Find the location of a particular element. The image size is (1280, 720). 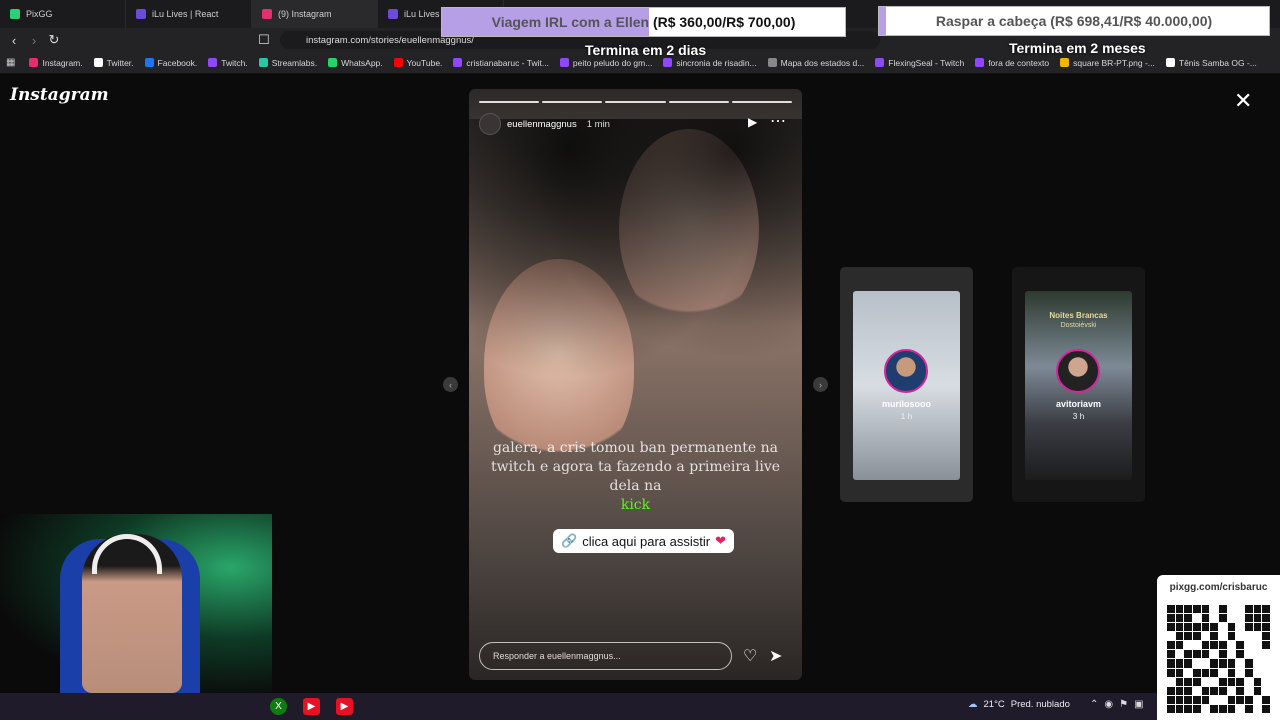

bookmark-label: Streamlabs. is located at coordinates (294, 62).